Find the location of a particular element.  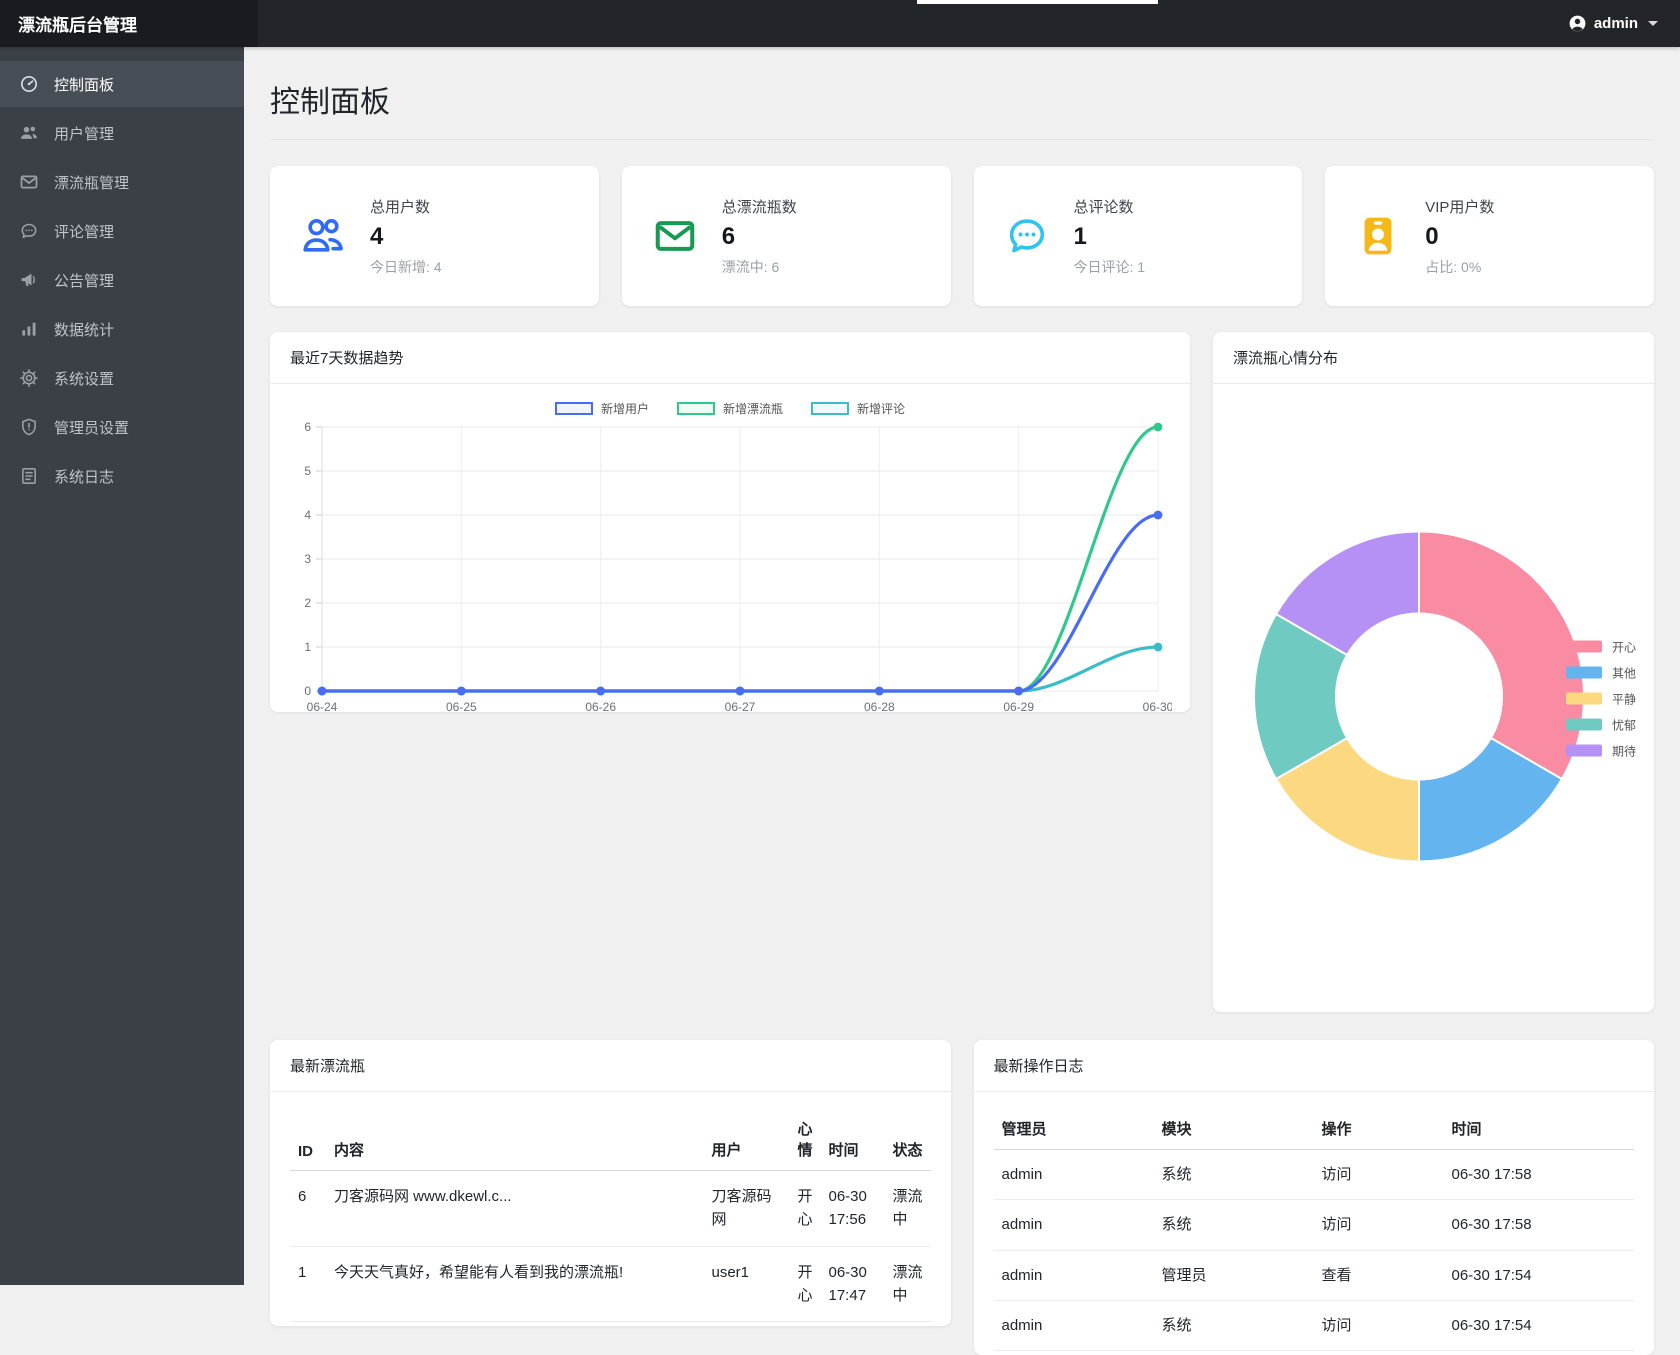

table-cell: 查看 is located at coordinates (1378, 1275).